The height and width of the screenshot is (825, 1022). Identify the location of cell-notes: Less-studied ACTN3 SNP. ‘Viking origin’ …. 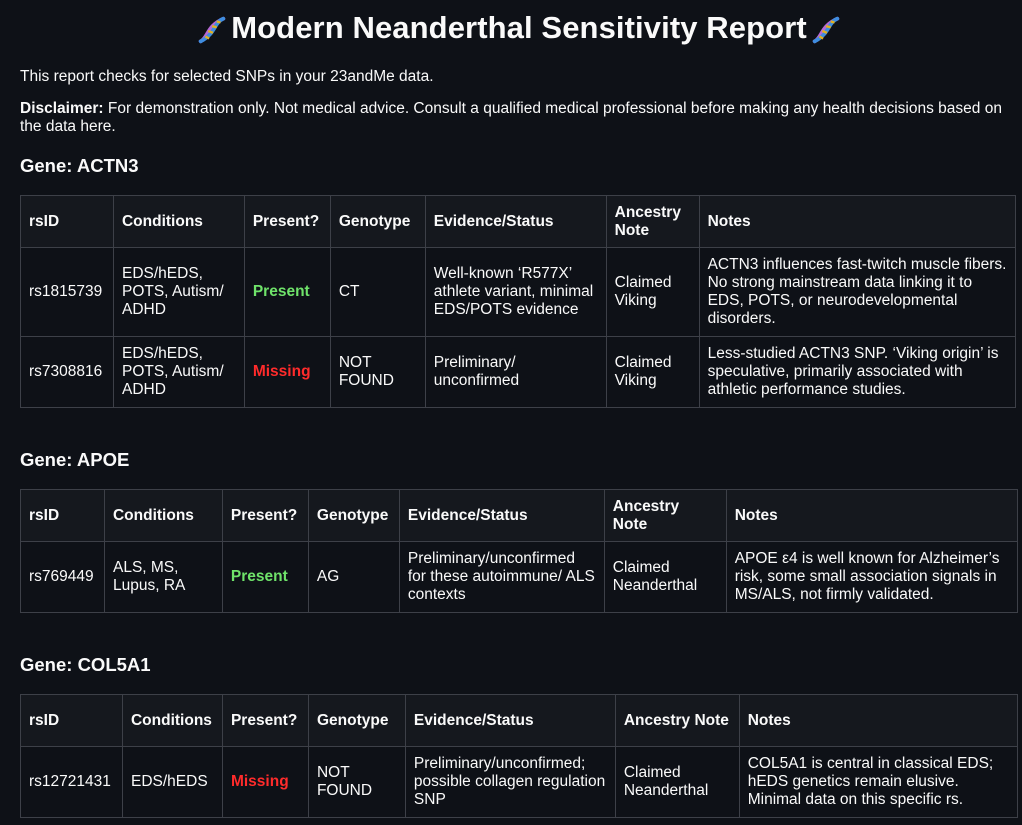
(857, 372).